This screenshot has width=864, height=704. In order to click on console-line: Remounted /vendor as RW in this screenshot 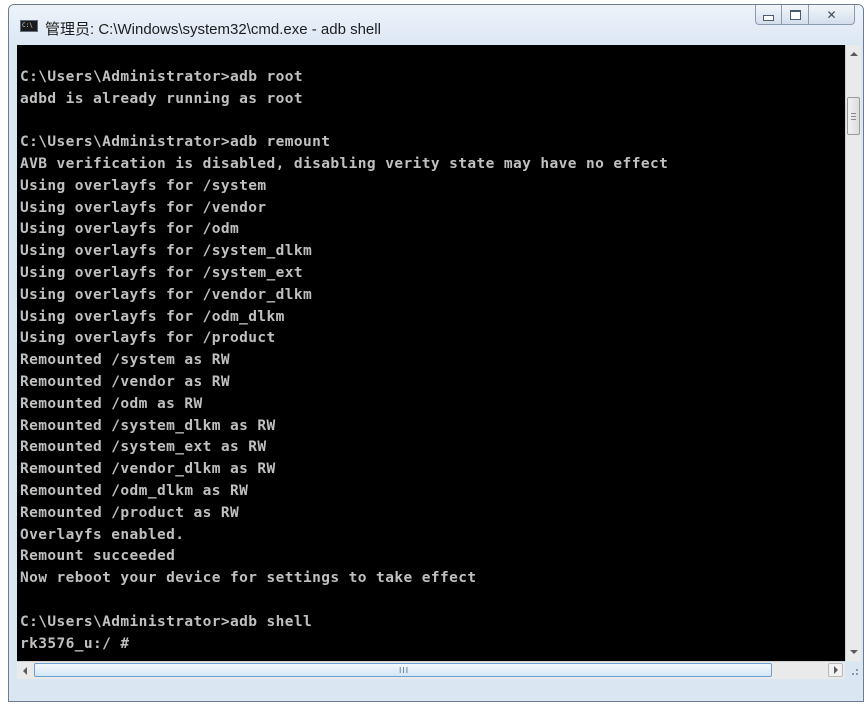, I will do `click(125, 381)`.